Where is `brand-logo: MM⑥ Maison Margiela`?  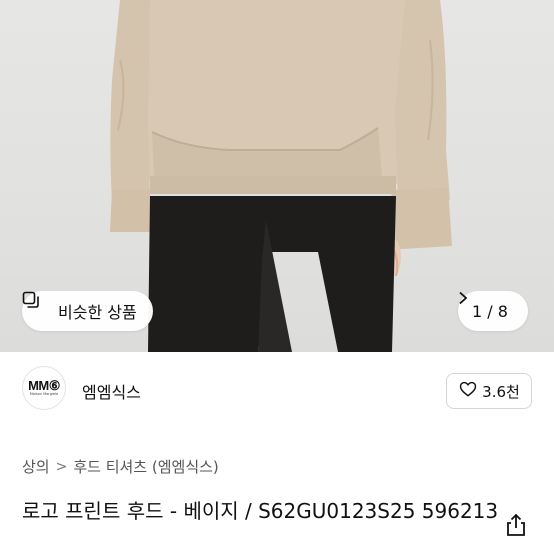 brand-logo: MM⑥ Maison Margiela is located at coordinates (44, 388).